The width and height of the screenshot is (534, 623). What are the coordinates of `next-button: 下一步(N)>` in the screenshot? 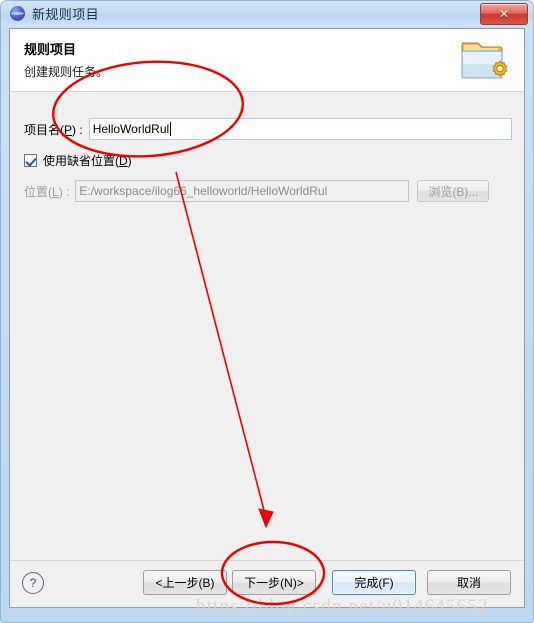 It's located at (274, 582).